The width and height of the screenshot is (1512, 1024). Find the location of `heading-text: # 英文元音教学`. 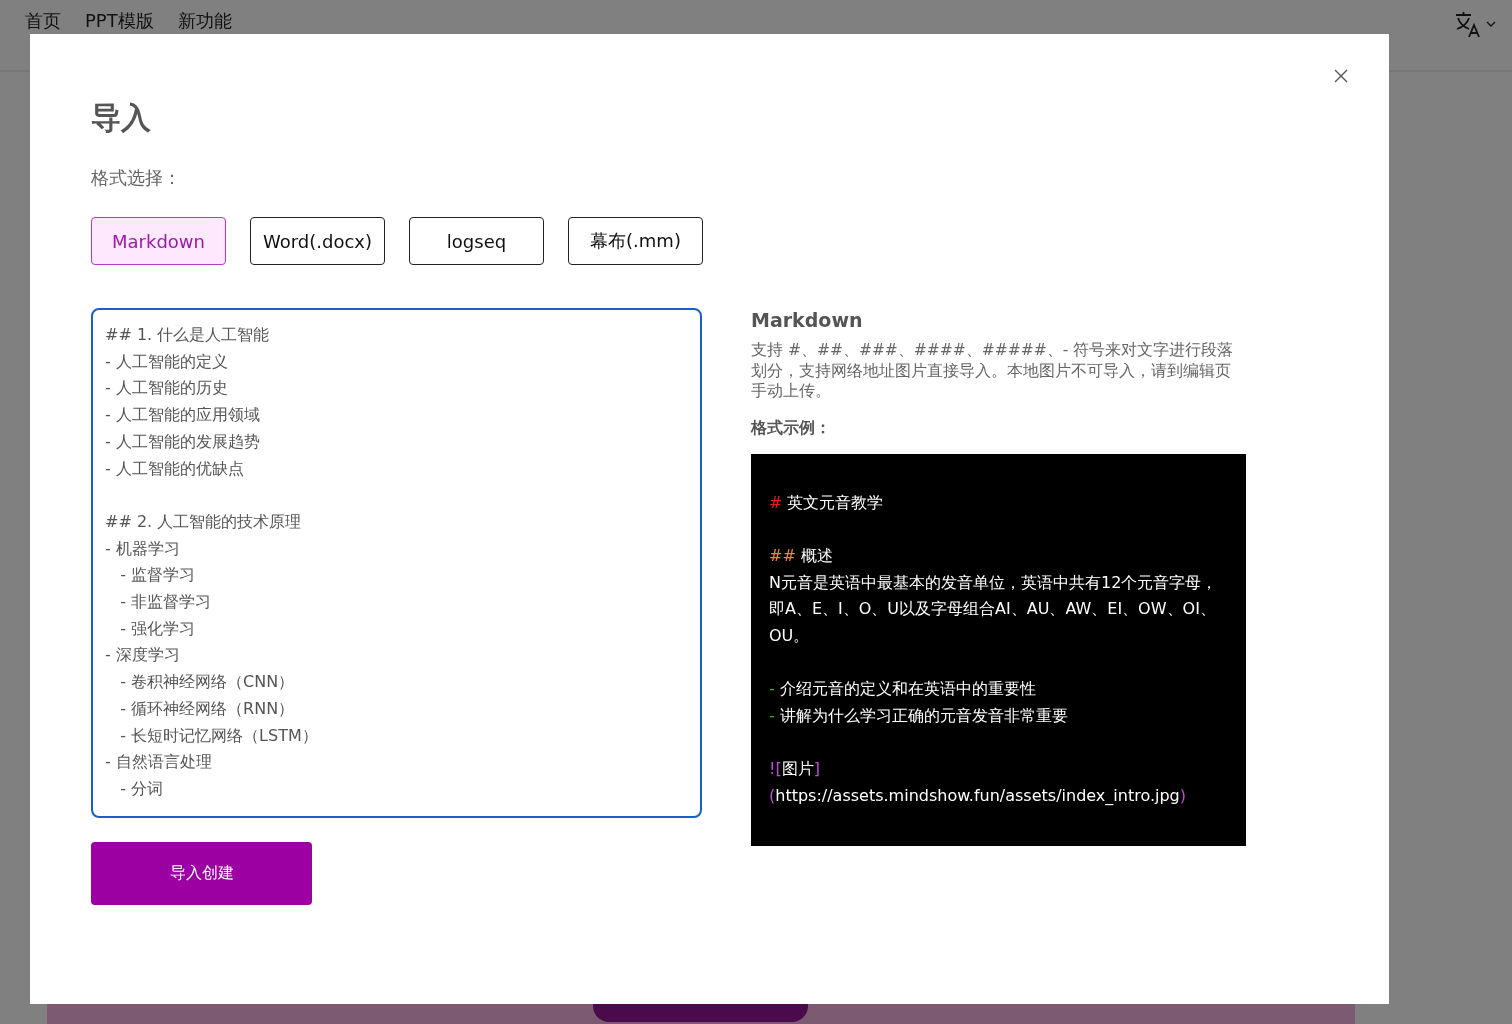

heading-text: # 英文元音教学 is located at coordinates (827, 502).